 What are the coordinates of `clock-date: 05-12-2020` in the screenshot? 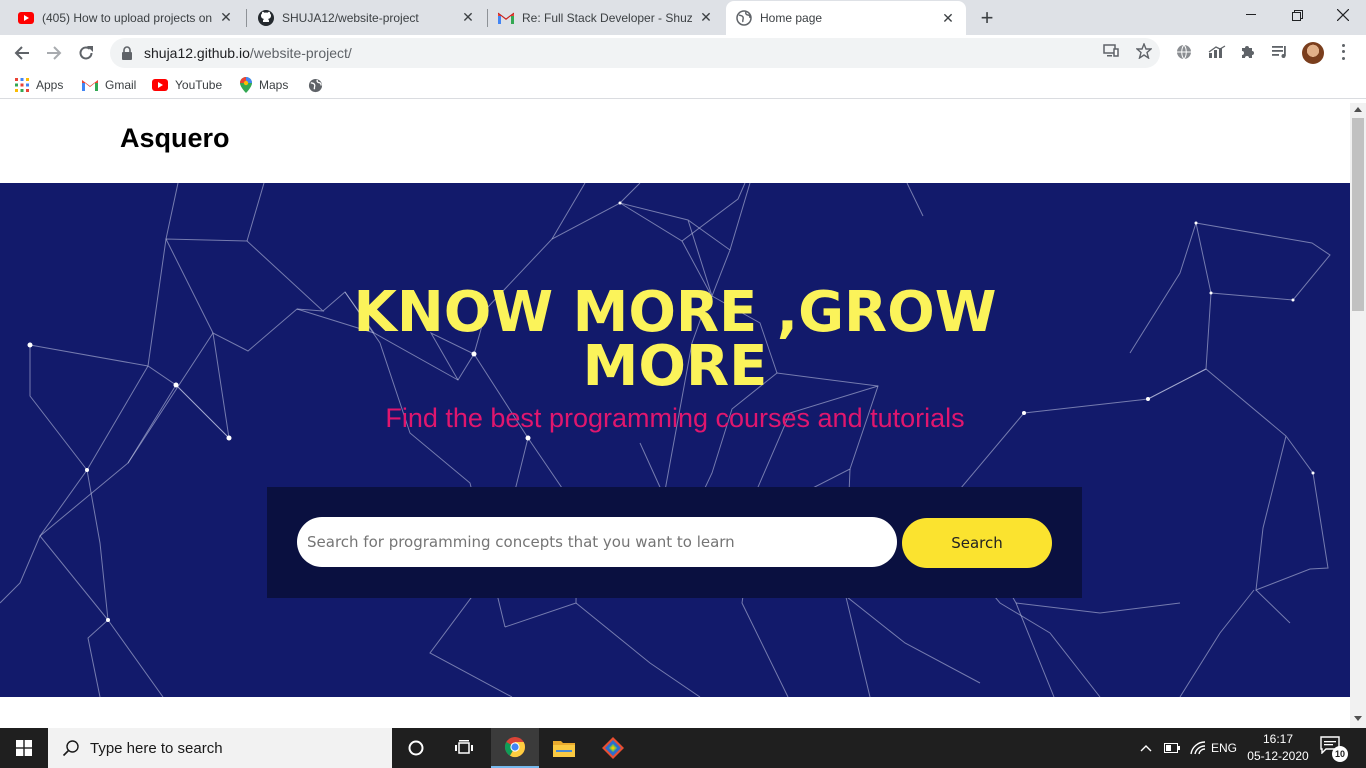 It's located at (1278, 756).